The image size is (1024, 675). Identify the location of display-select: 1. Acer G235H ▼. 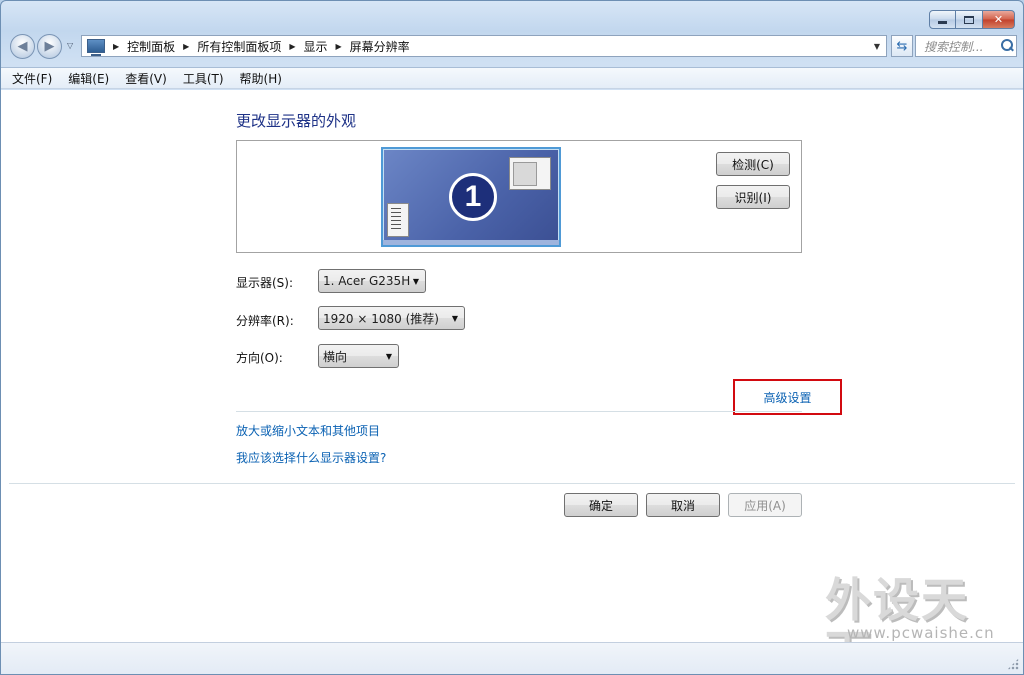
(372, 281).